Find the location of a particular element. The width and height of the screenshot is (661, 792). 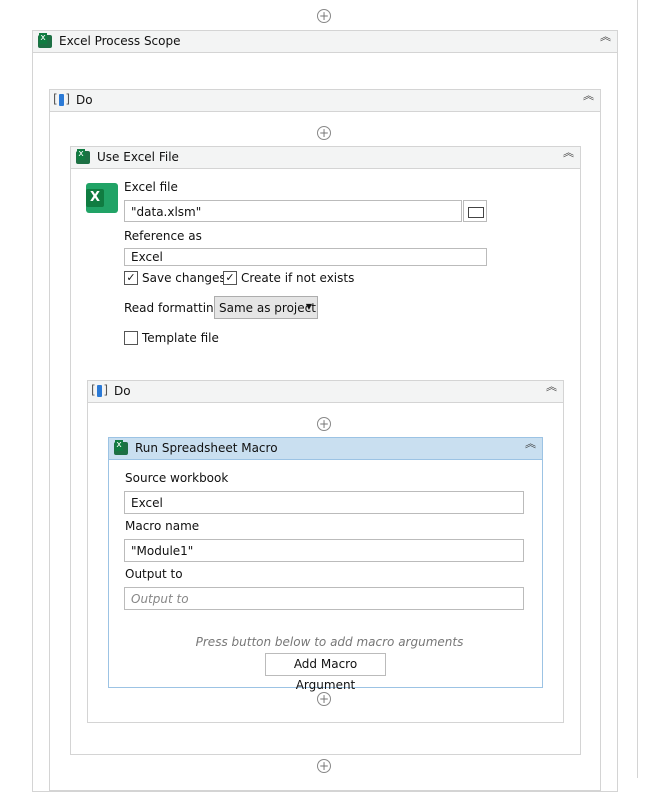

scope-header: Excel Process Scope ︽ is located at coordinates (325, 42).